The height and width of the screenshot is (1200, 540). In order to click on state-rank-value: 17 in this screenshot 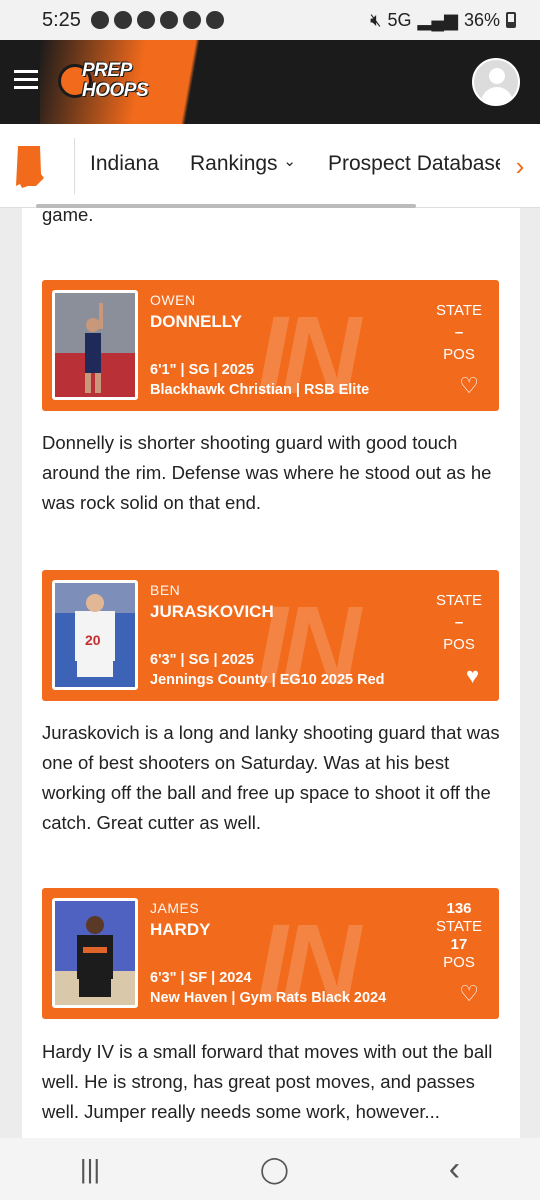, I will do `click(459, 944)`.